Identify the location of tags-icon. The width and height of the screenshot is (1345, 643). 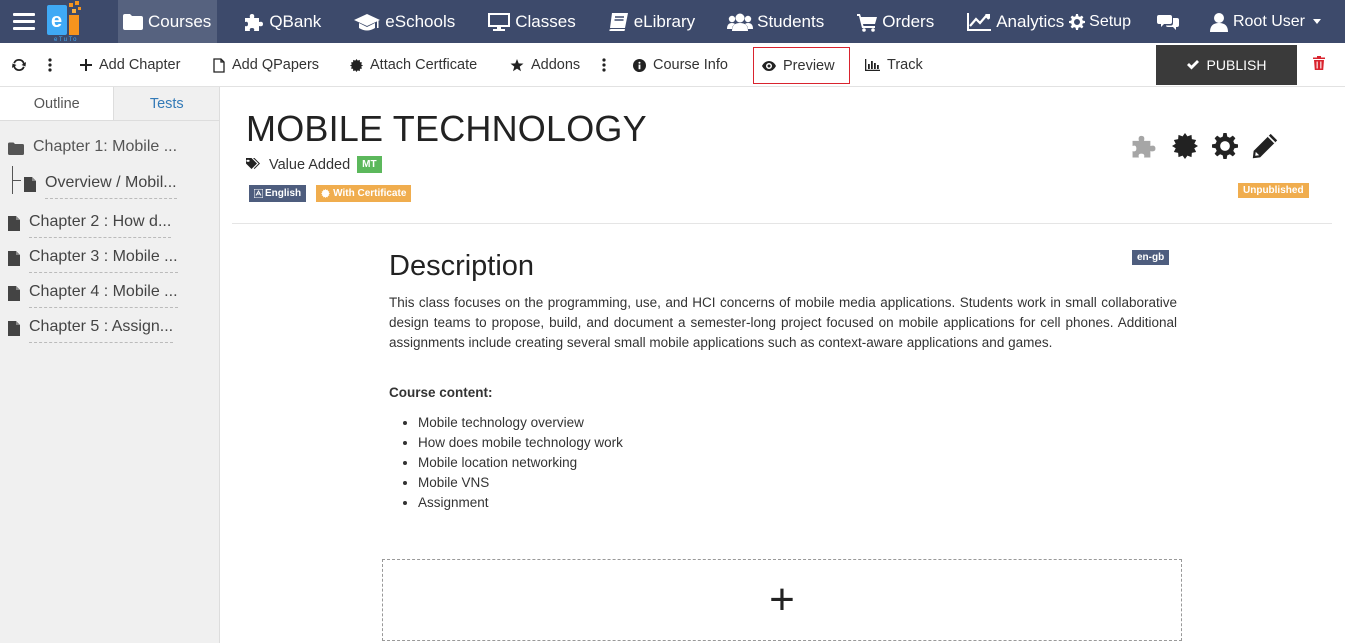
(253, 163).